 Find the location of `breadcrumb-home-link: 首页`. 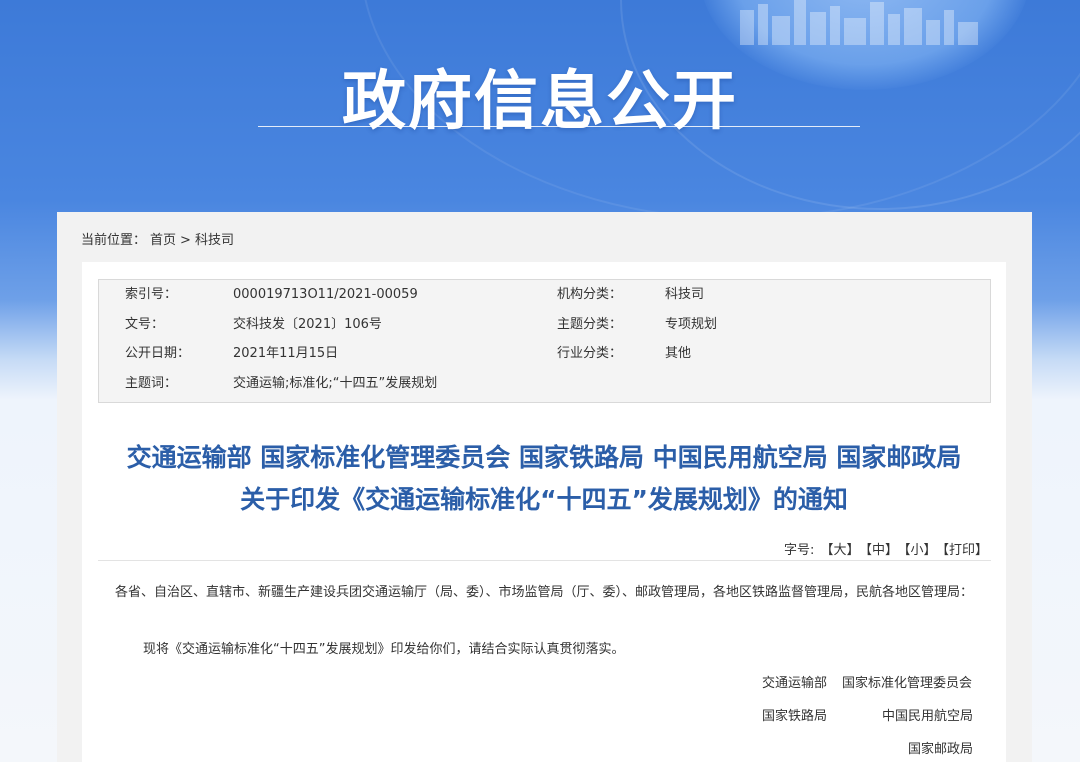

breadcrumb-home-link: 首页 is located at coordinates (163, 240).